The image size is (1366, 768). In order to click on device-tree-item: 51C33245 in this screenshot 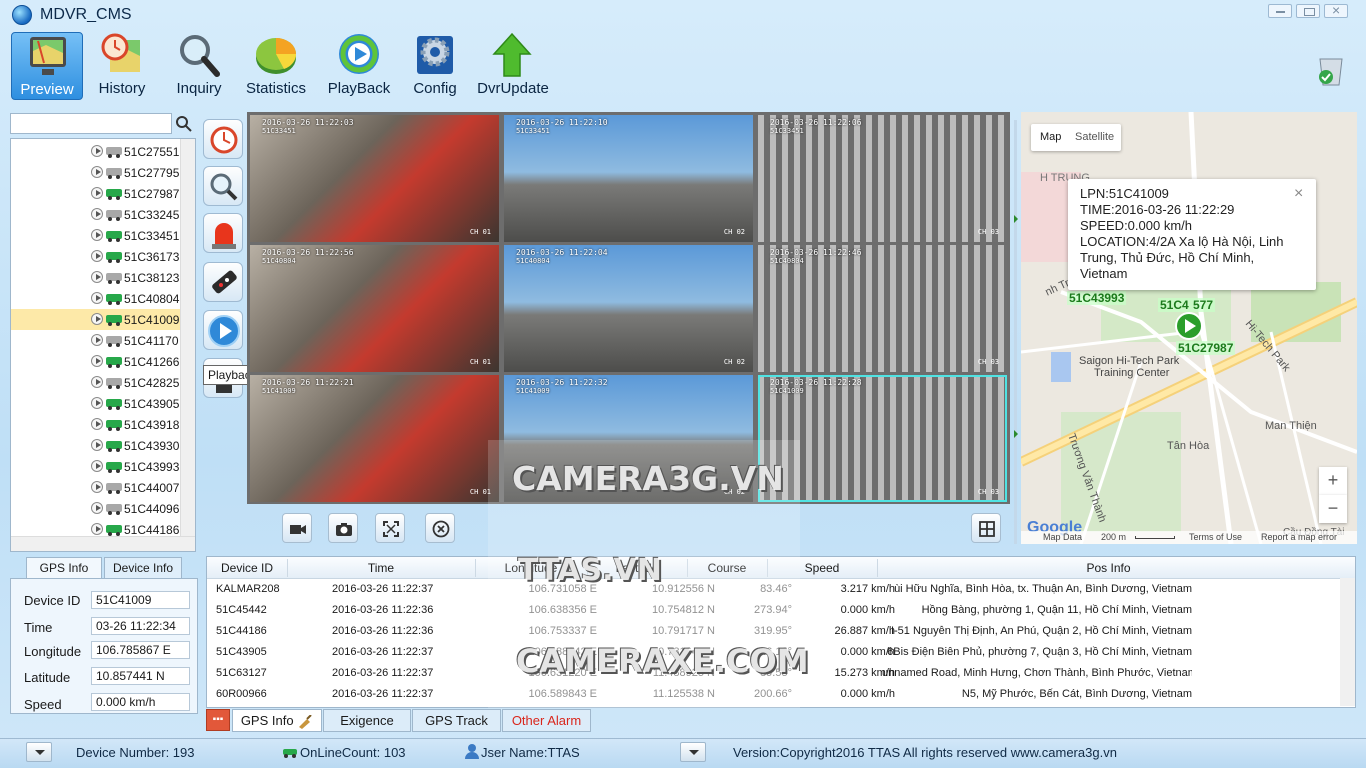, I will do `click(96, 214)`.